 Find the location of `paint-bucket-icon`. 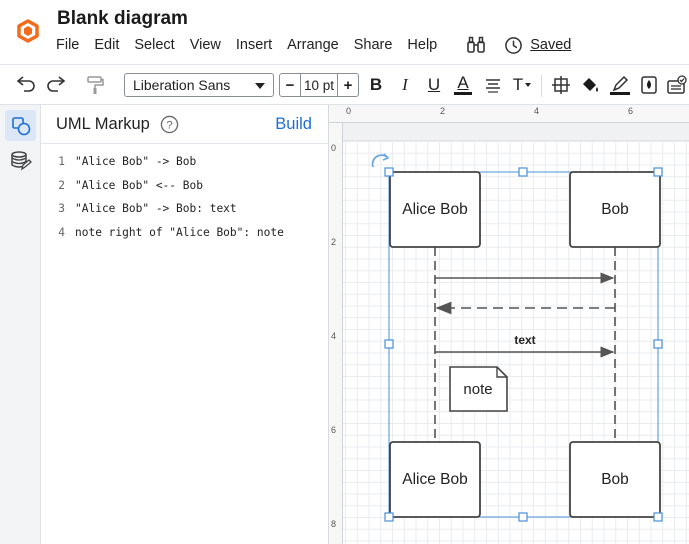

paint-bucket-icon is located at coordinates (590, 85).